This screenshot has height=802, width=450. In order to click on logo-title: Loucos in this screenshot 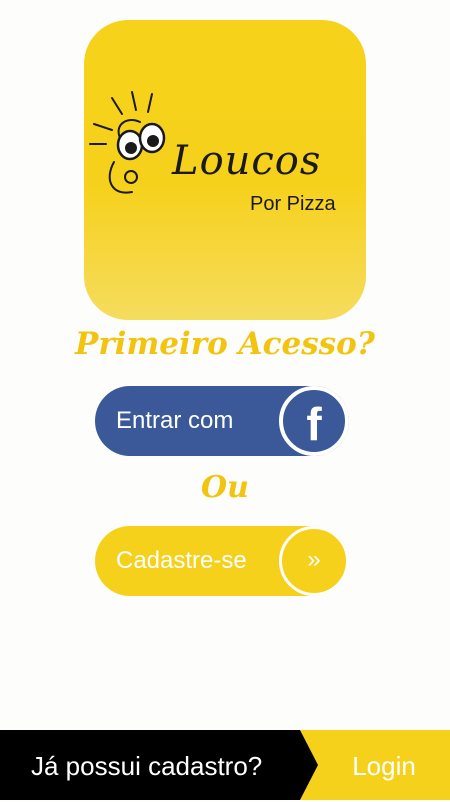, I will do `click(247, 161)`.